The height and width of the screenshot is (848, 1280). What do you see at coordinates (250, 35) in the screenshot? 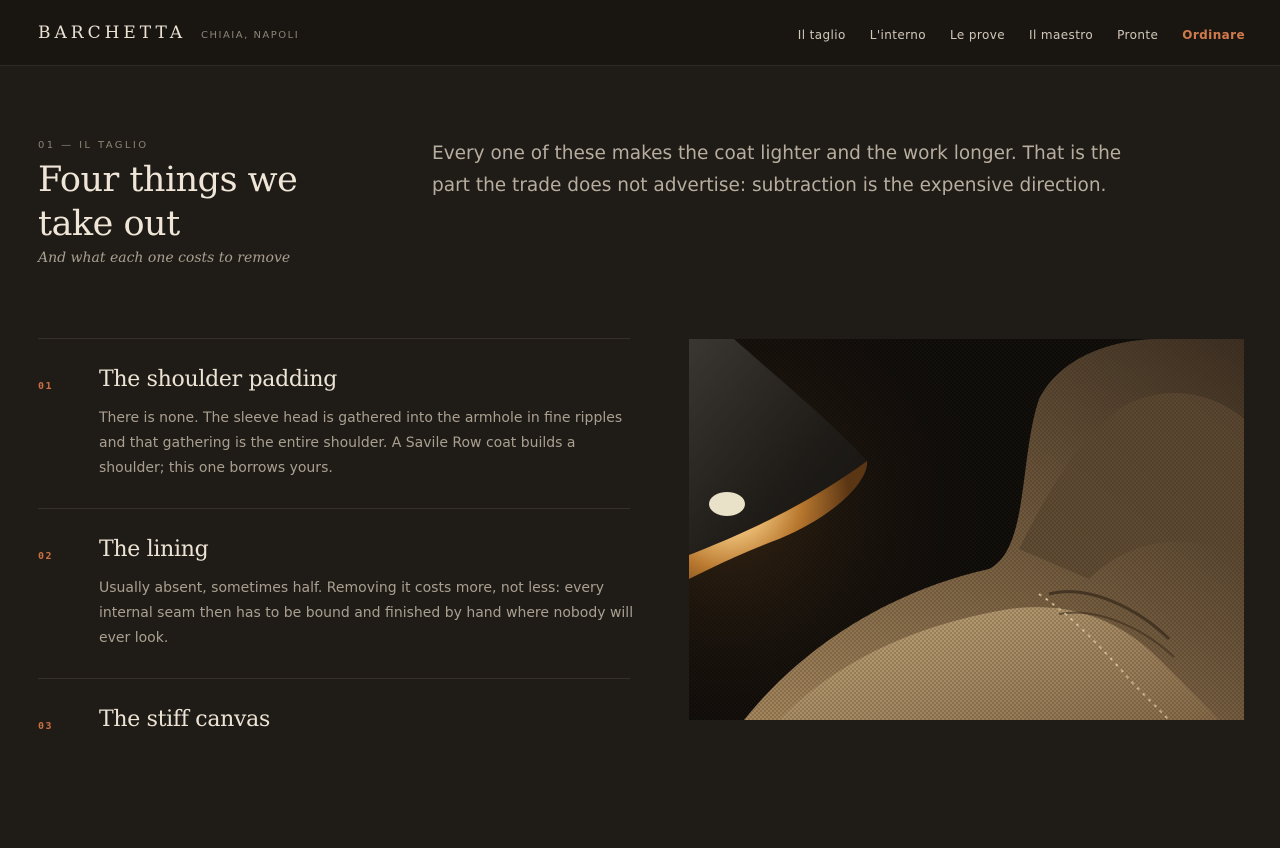
I see `brand-location: CHIAIA, NAPOLI` at bounding box center [250, 35].